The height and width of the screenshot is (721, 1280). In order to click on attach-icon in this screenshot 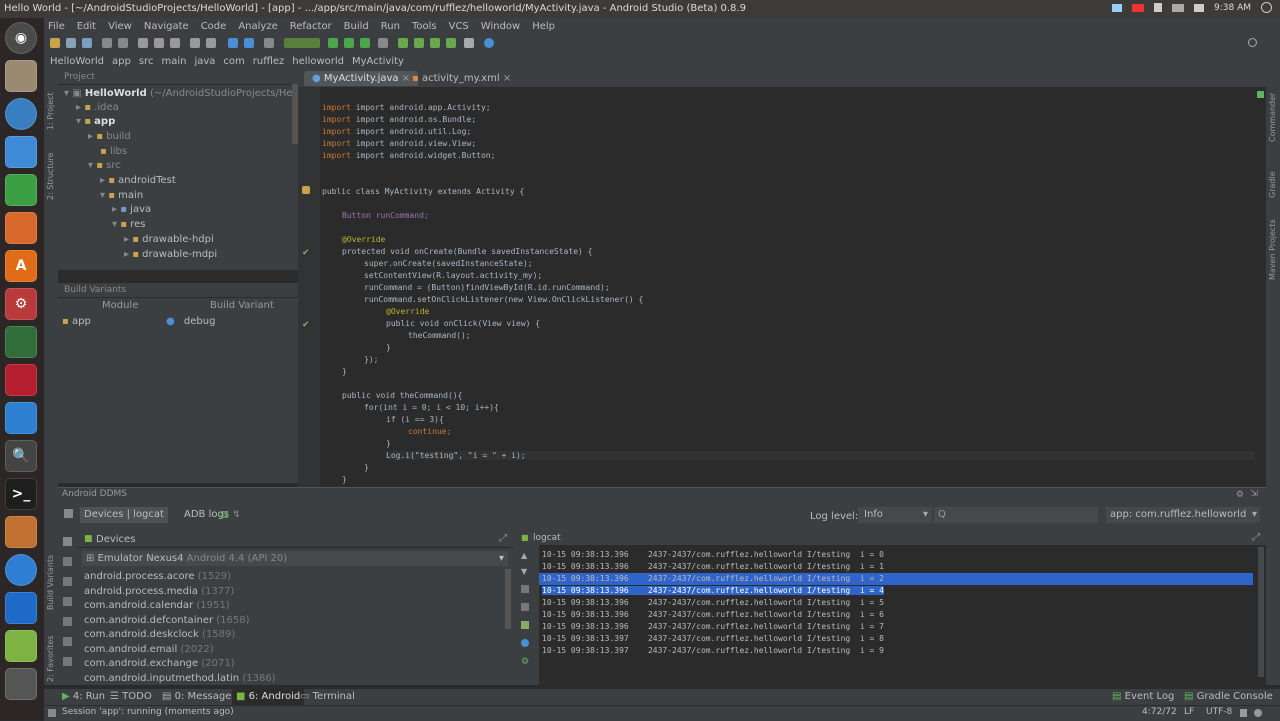, I will do `click(383, 43)`.